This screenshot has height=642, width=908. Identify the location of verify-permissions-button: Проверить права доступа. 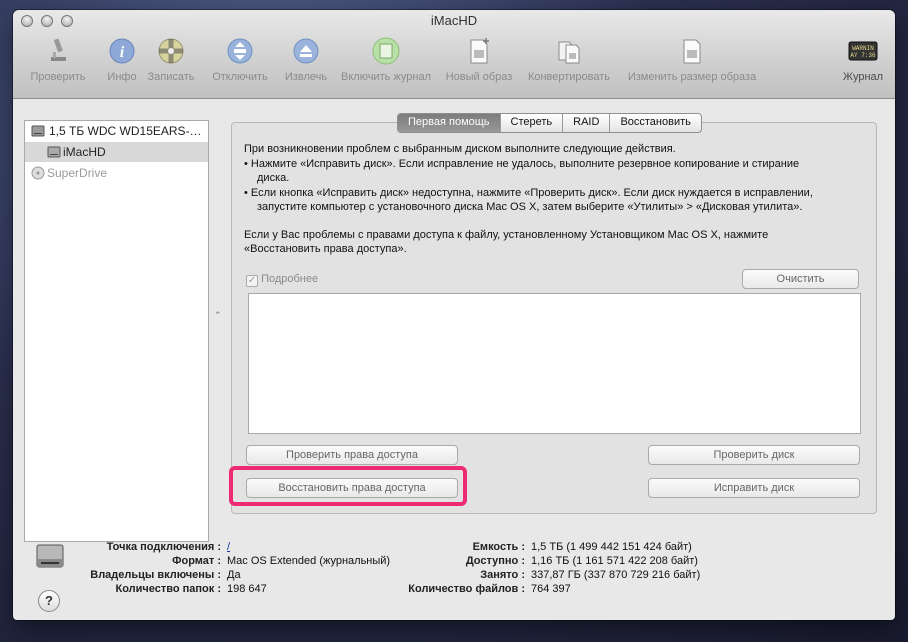
(352, 455).